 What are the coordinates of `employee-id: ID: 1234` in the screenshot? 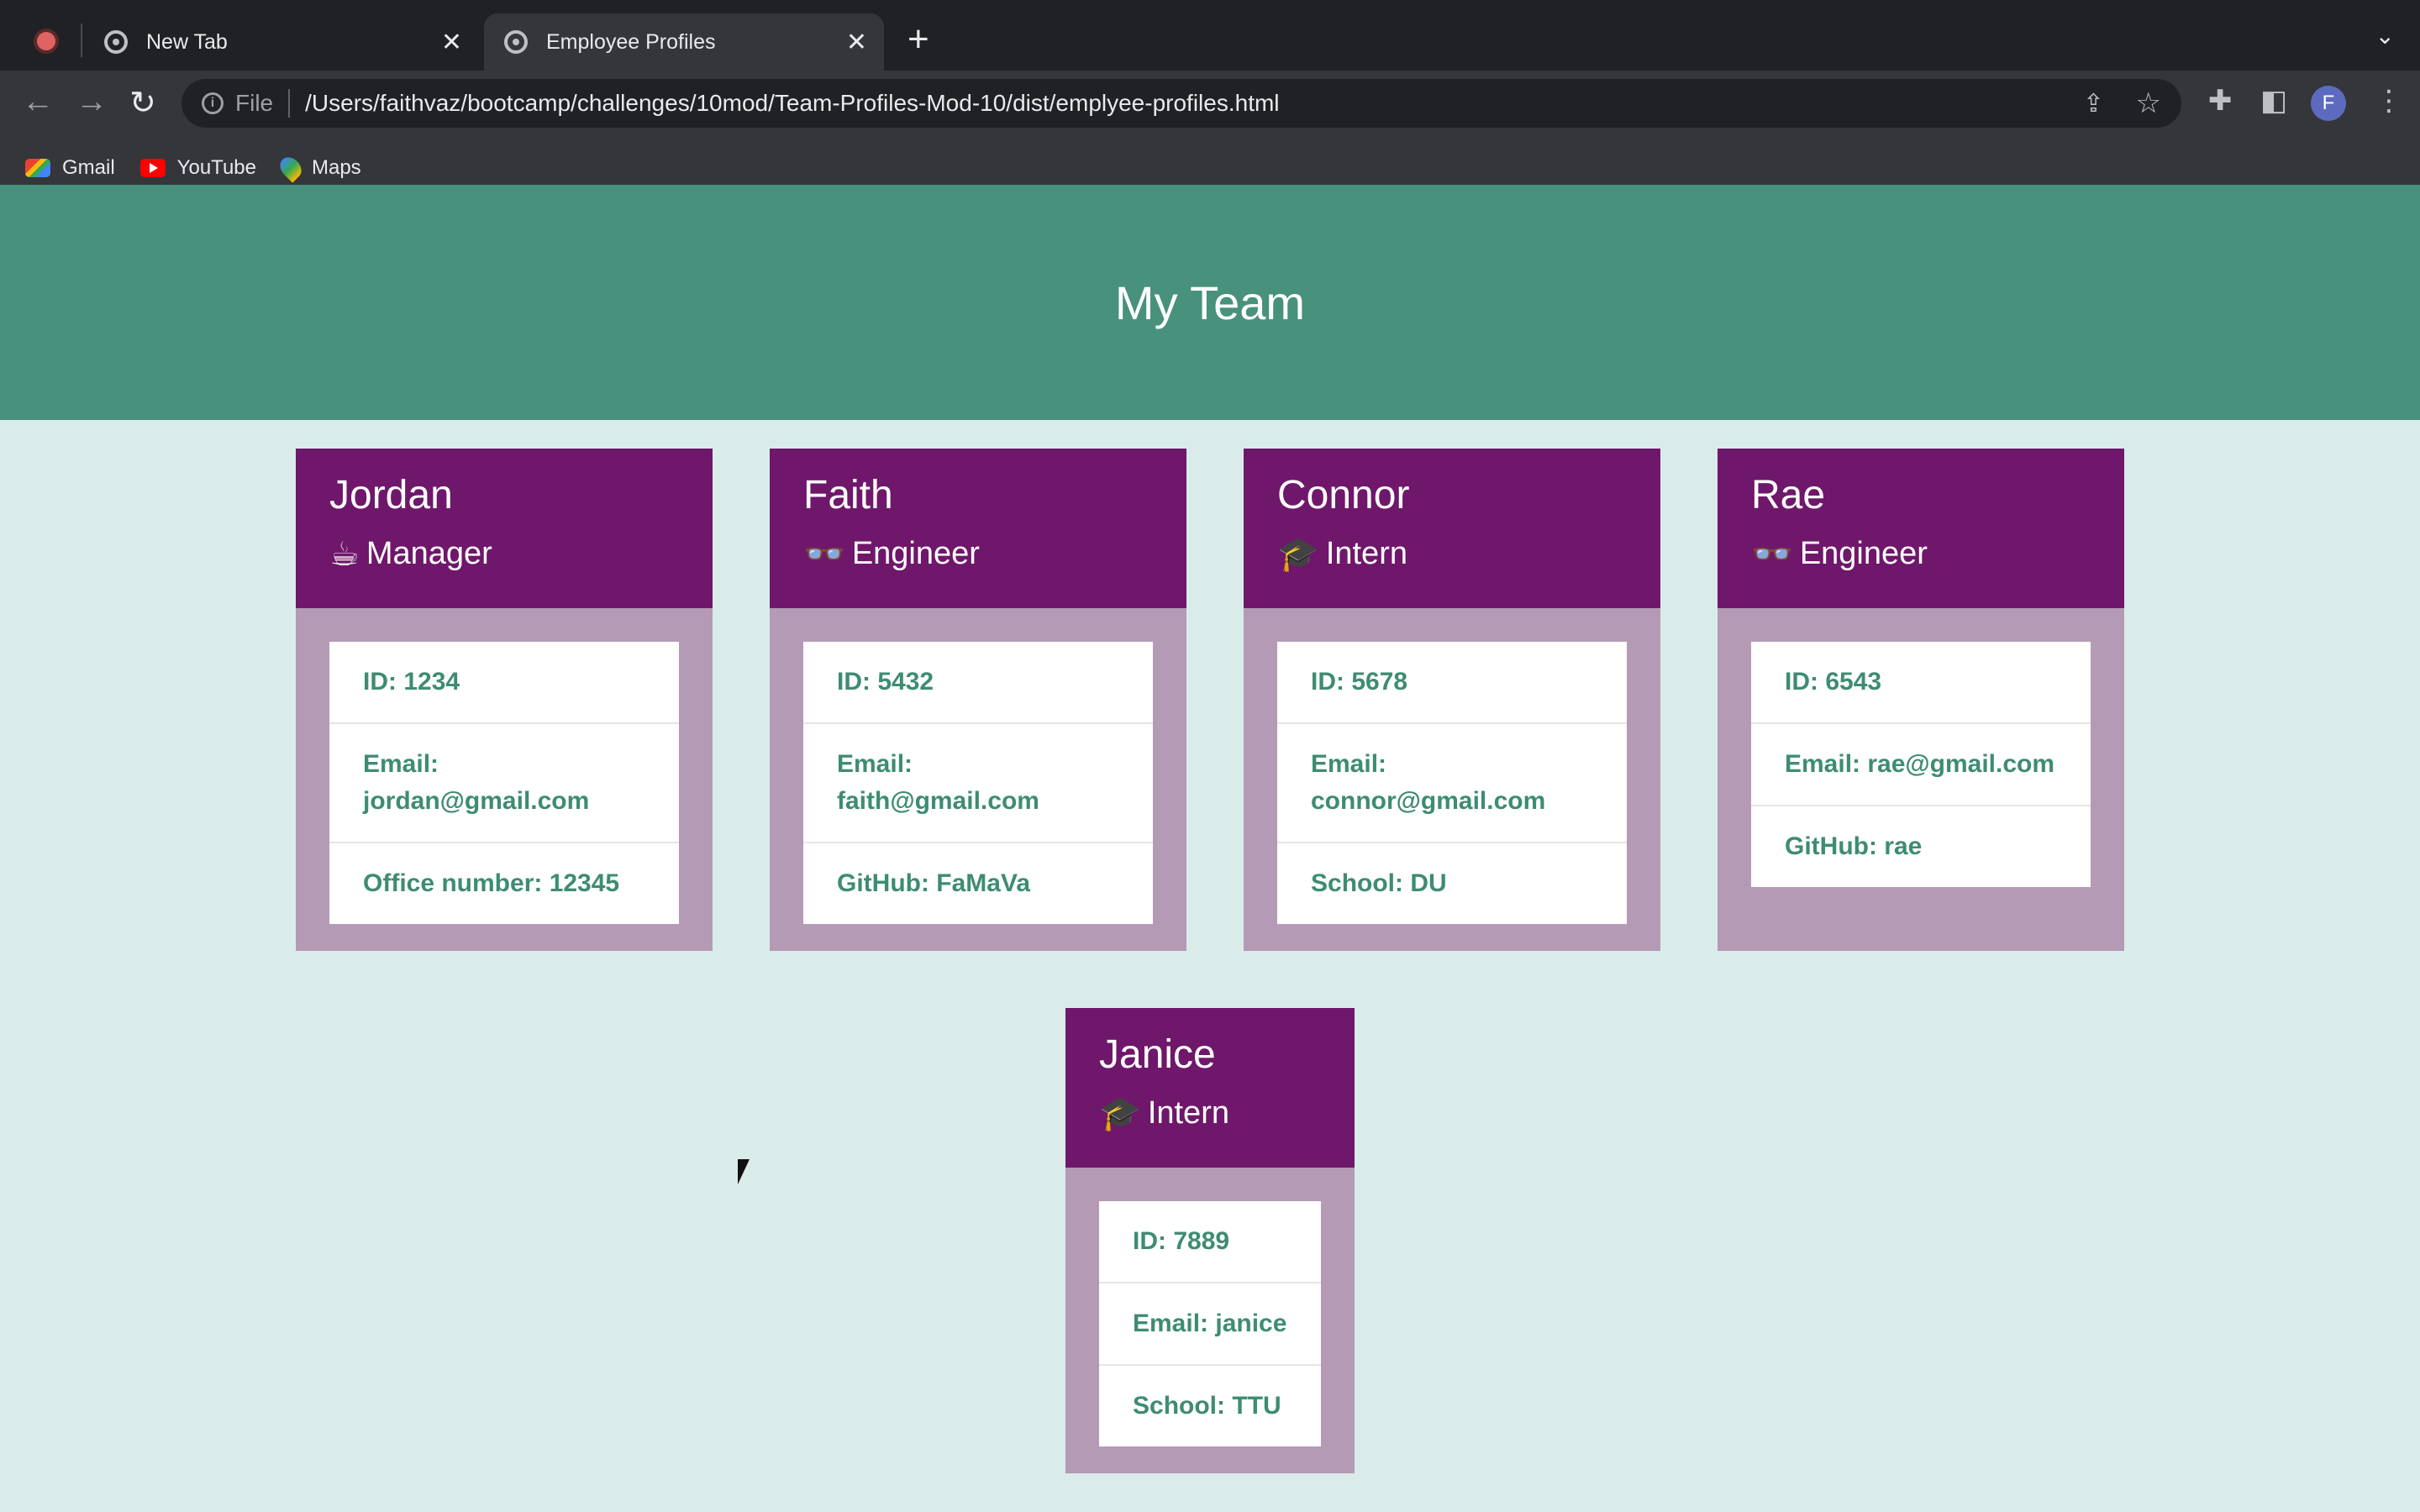 It's located at (412, 682).